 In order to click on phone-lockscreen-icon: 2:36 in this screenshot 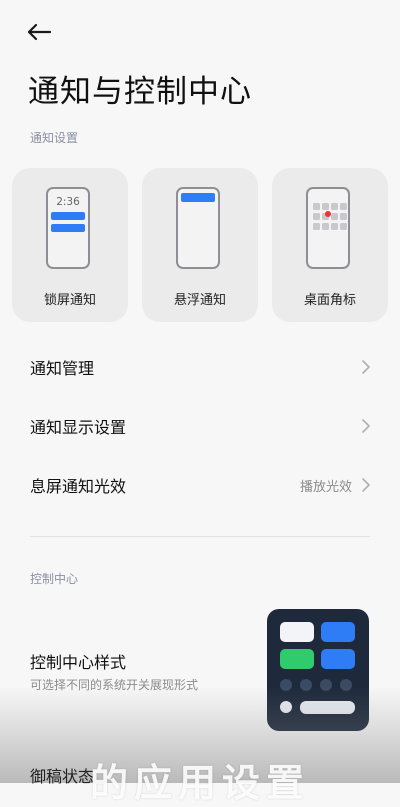, I will do `click(68, 228)`.